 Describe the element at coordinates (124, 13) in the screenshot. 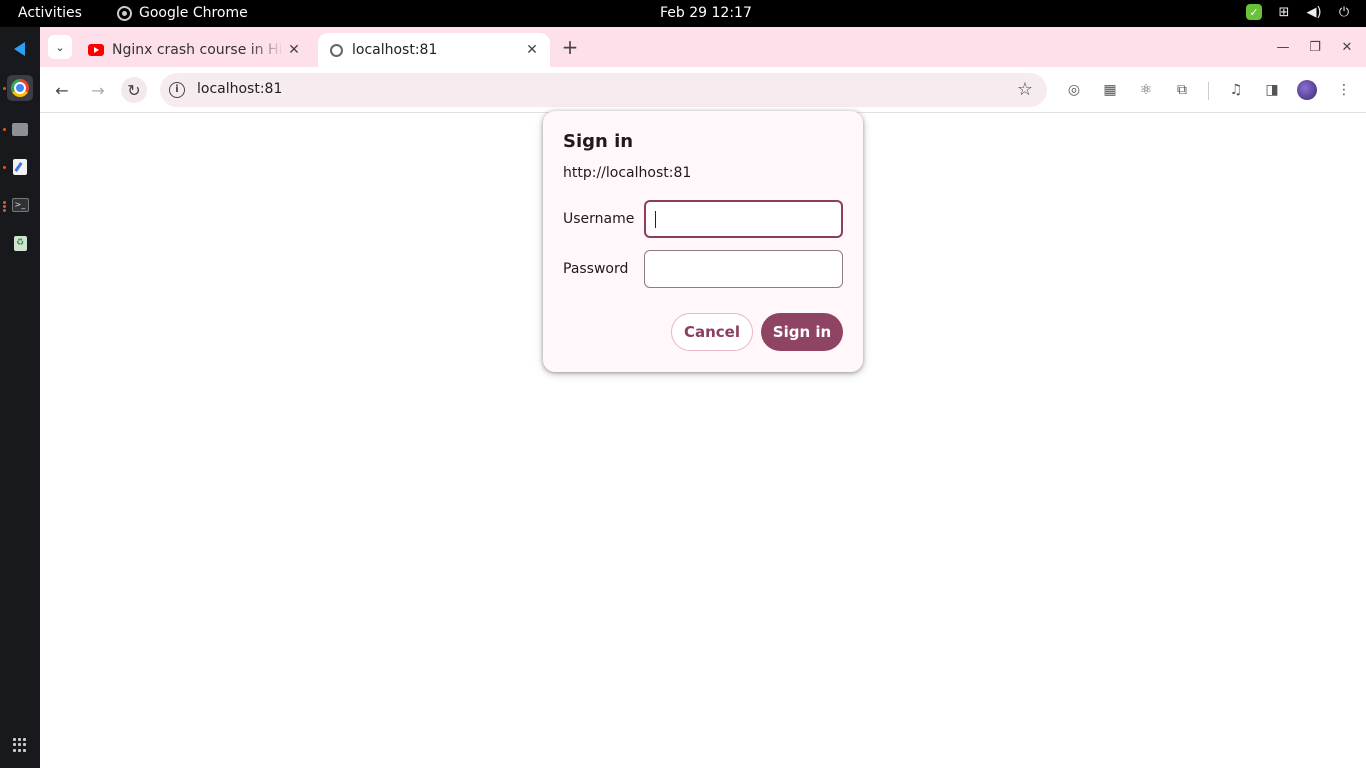

I see `chrome-app-icon` at that location.